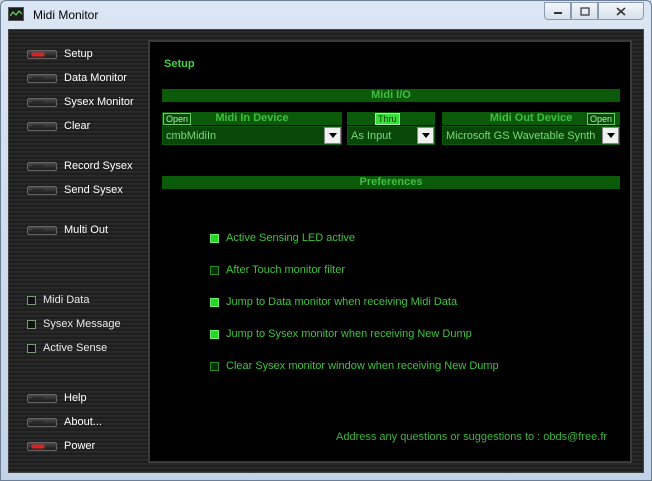  I want to click on sysex-monitor-label: Sysex Monitor, so click(99, 102).